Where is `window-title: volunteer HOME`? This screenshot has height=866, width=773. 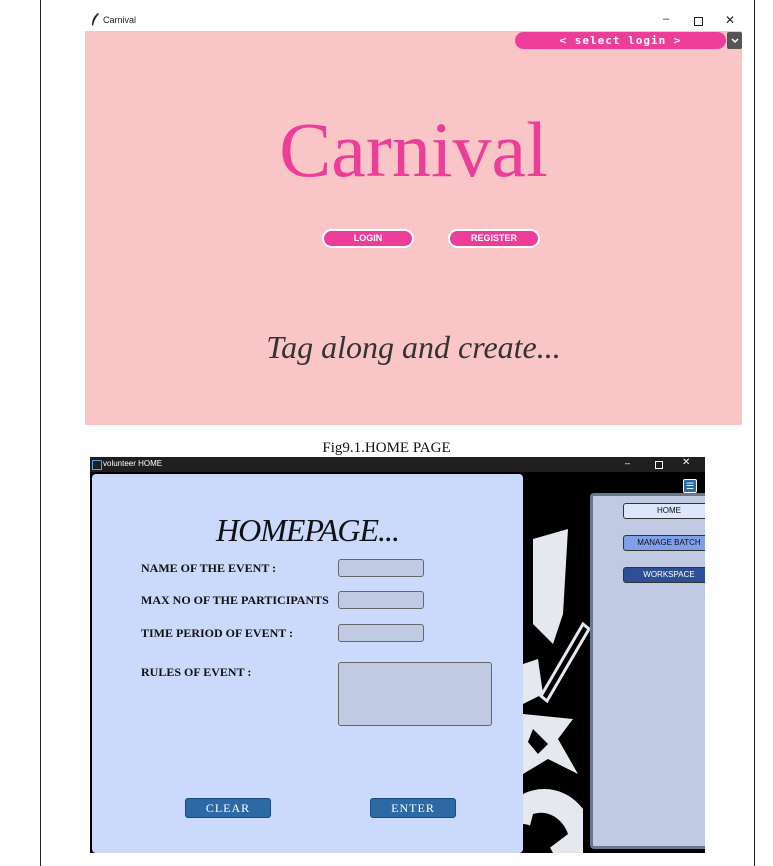
window-title: volunteer HOME is located at coordinates (133, 463).